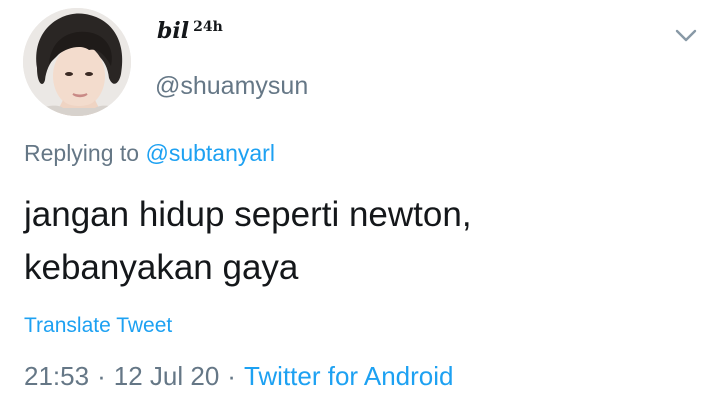 The width and height of the screenshot is (720, 405). Describe the element at coordinates (98, 325) in the screenshot. I see `translate-tweet-link: Translate Tweet` at that location.